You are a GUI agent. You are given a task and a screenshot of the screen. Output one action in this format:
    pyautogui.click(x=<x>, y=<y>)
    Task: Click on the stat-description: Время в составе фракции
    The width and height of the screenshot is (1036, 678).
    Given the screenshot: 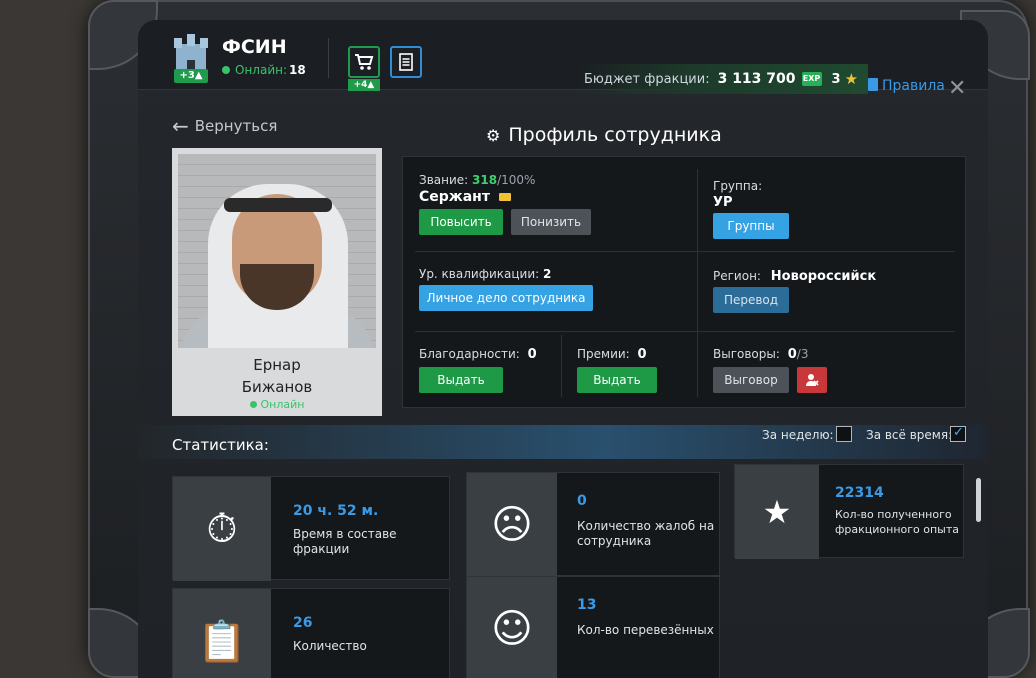 What is the action you would take?
    pyautogui.click(x=345, y=541)
    